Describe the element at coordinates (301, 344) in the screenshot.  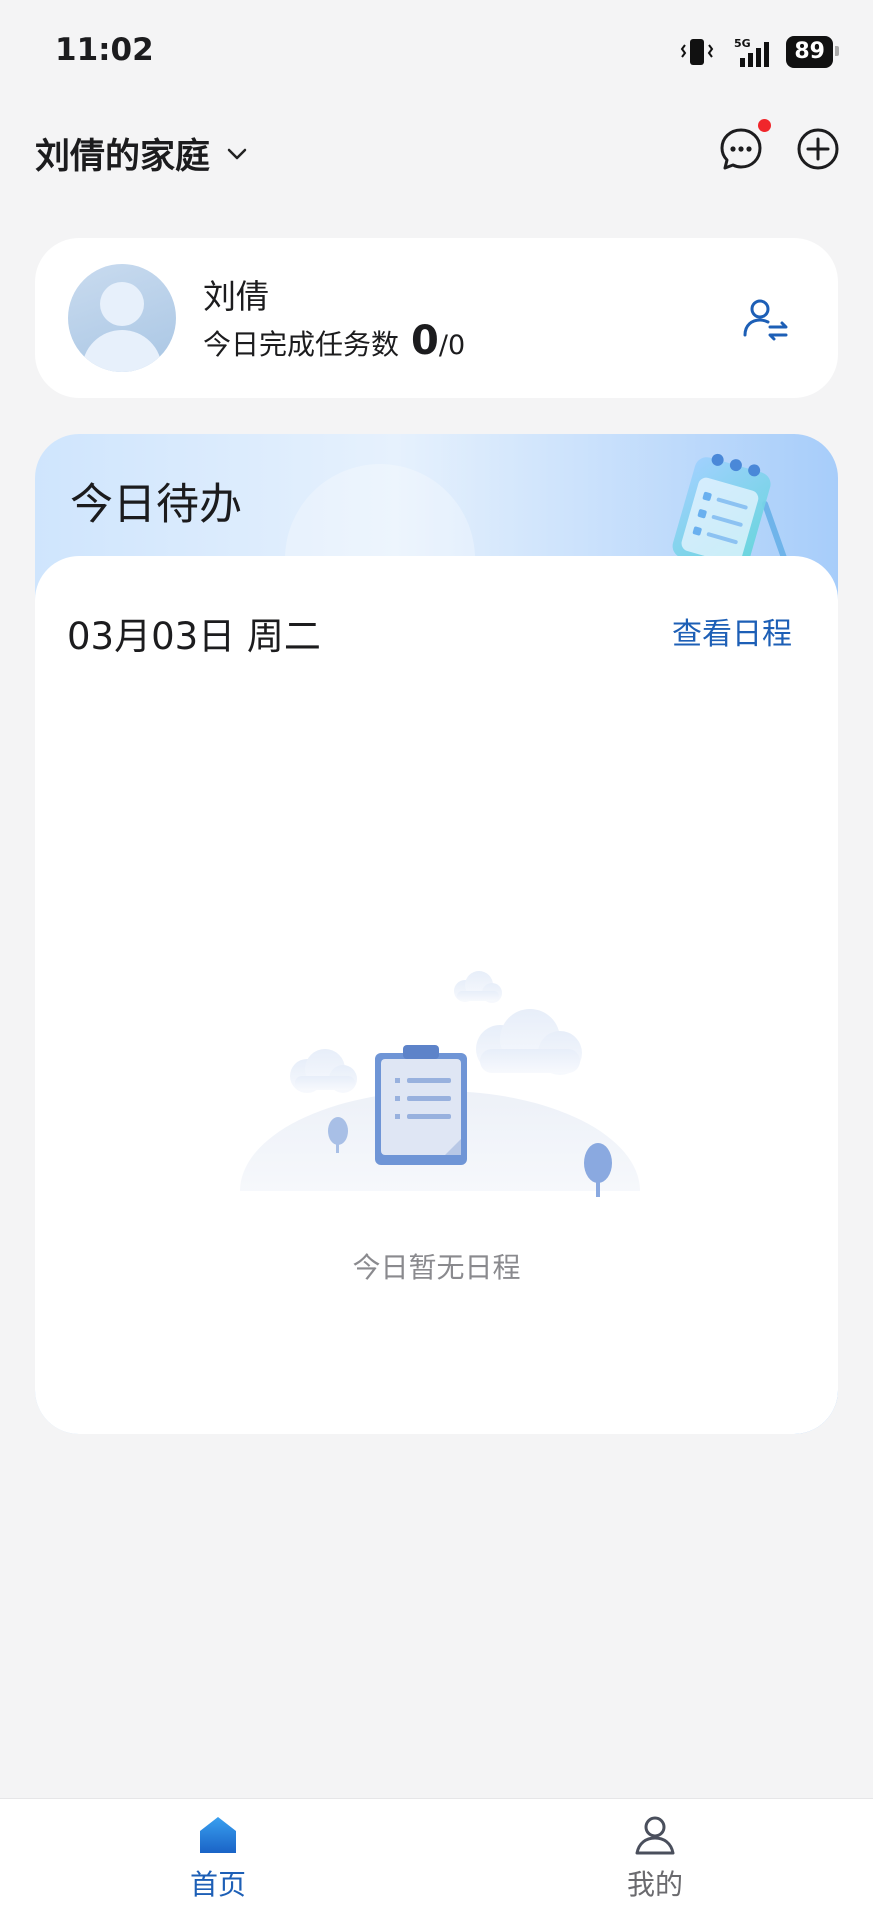
I see `task-label: 今日完成任务数` at that location.